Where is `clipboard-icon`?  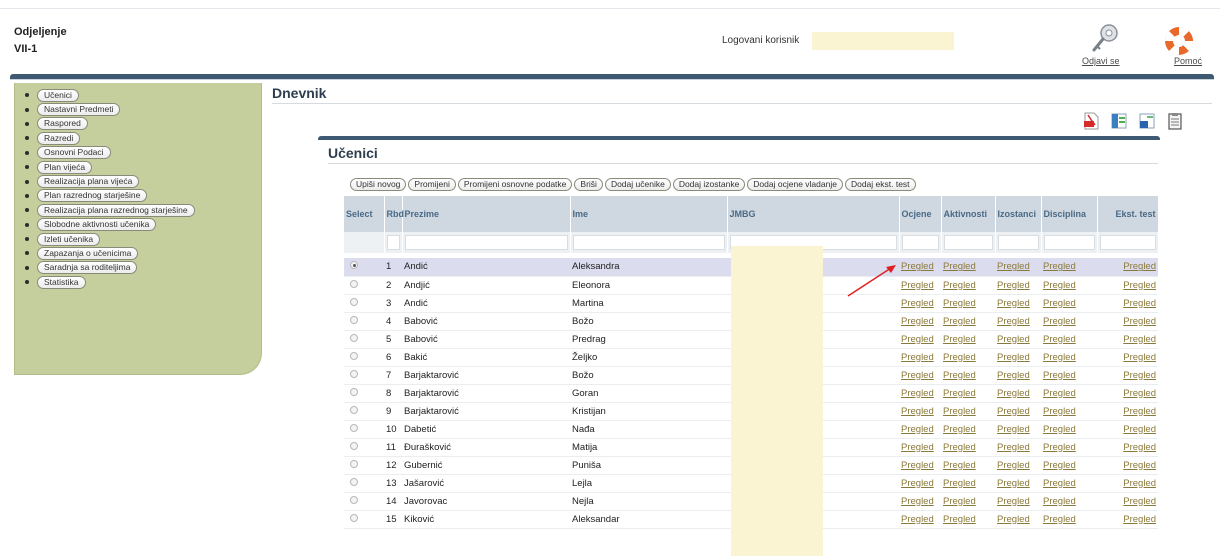 clipboard-icon is located at coordinates (1175, 121).